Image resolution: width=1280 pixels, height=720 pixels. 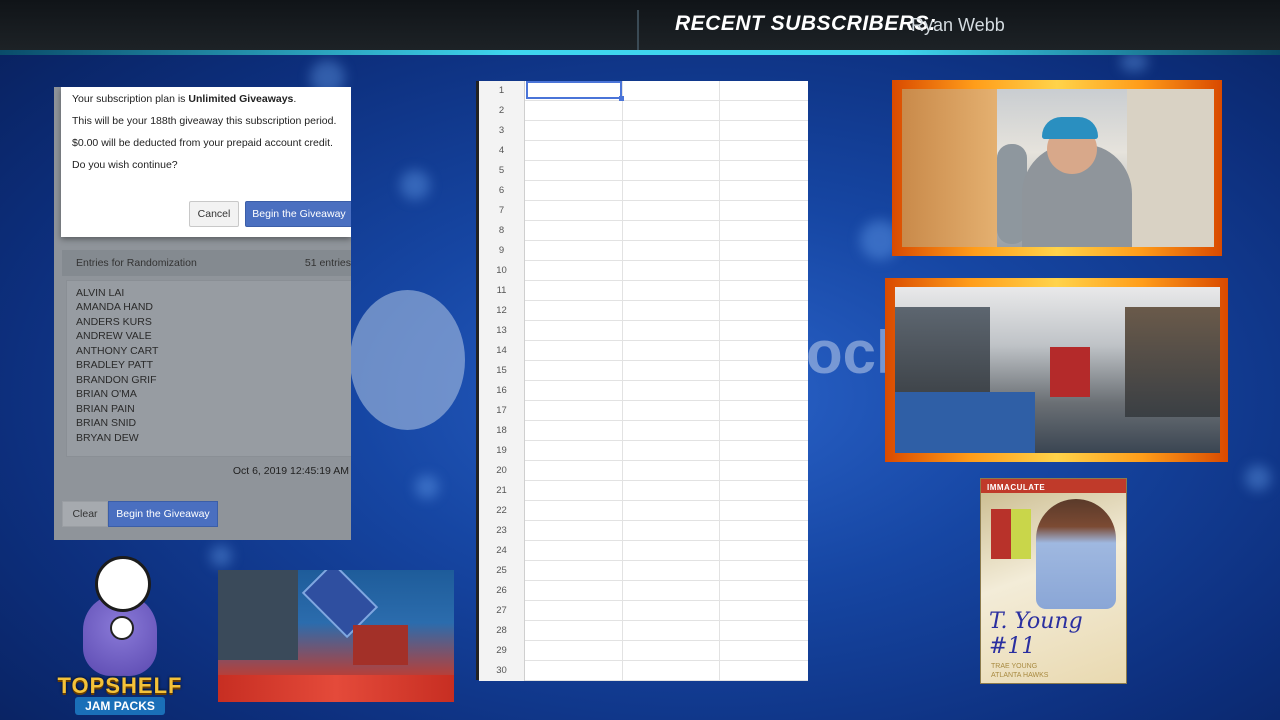 What do you see at coordinates (643, 291) in the screenshot?
I see `sheet-row: 11` at bounding box center [643, 291].